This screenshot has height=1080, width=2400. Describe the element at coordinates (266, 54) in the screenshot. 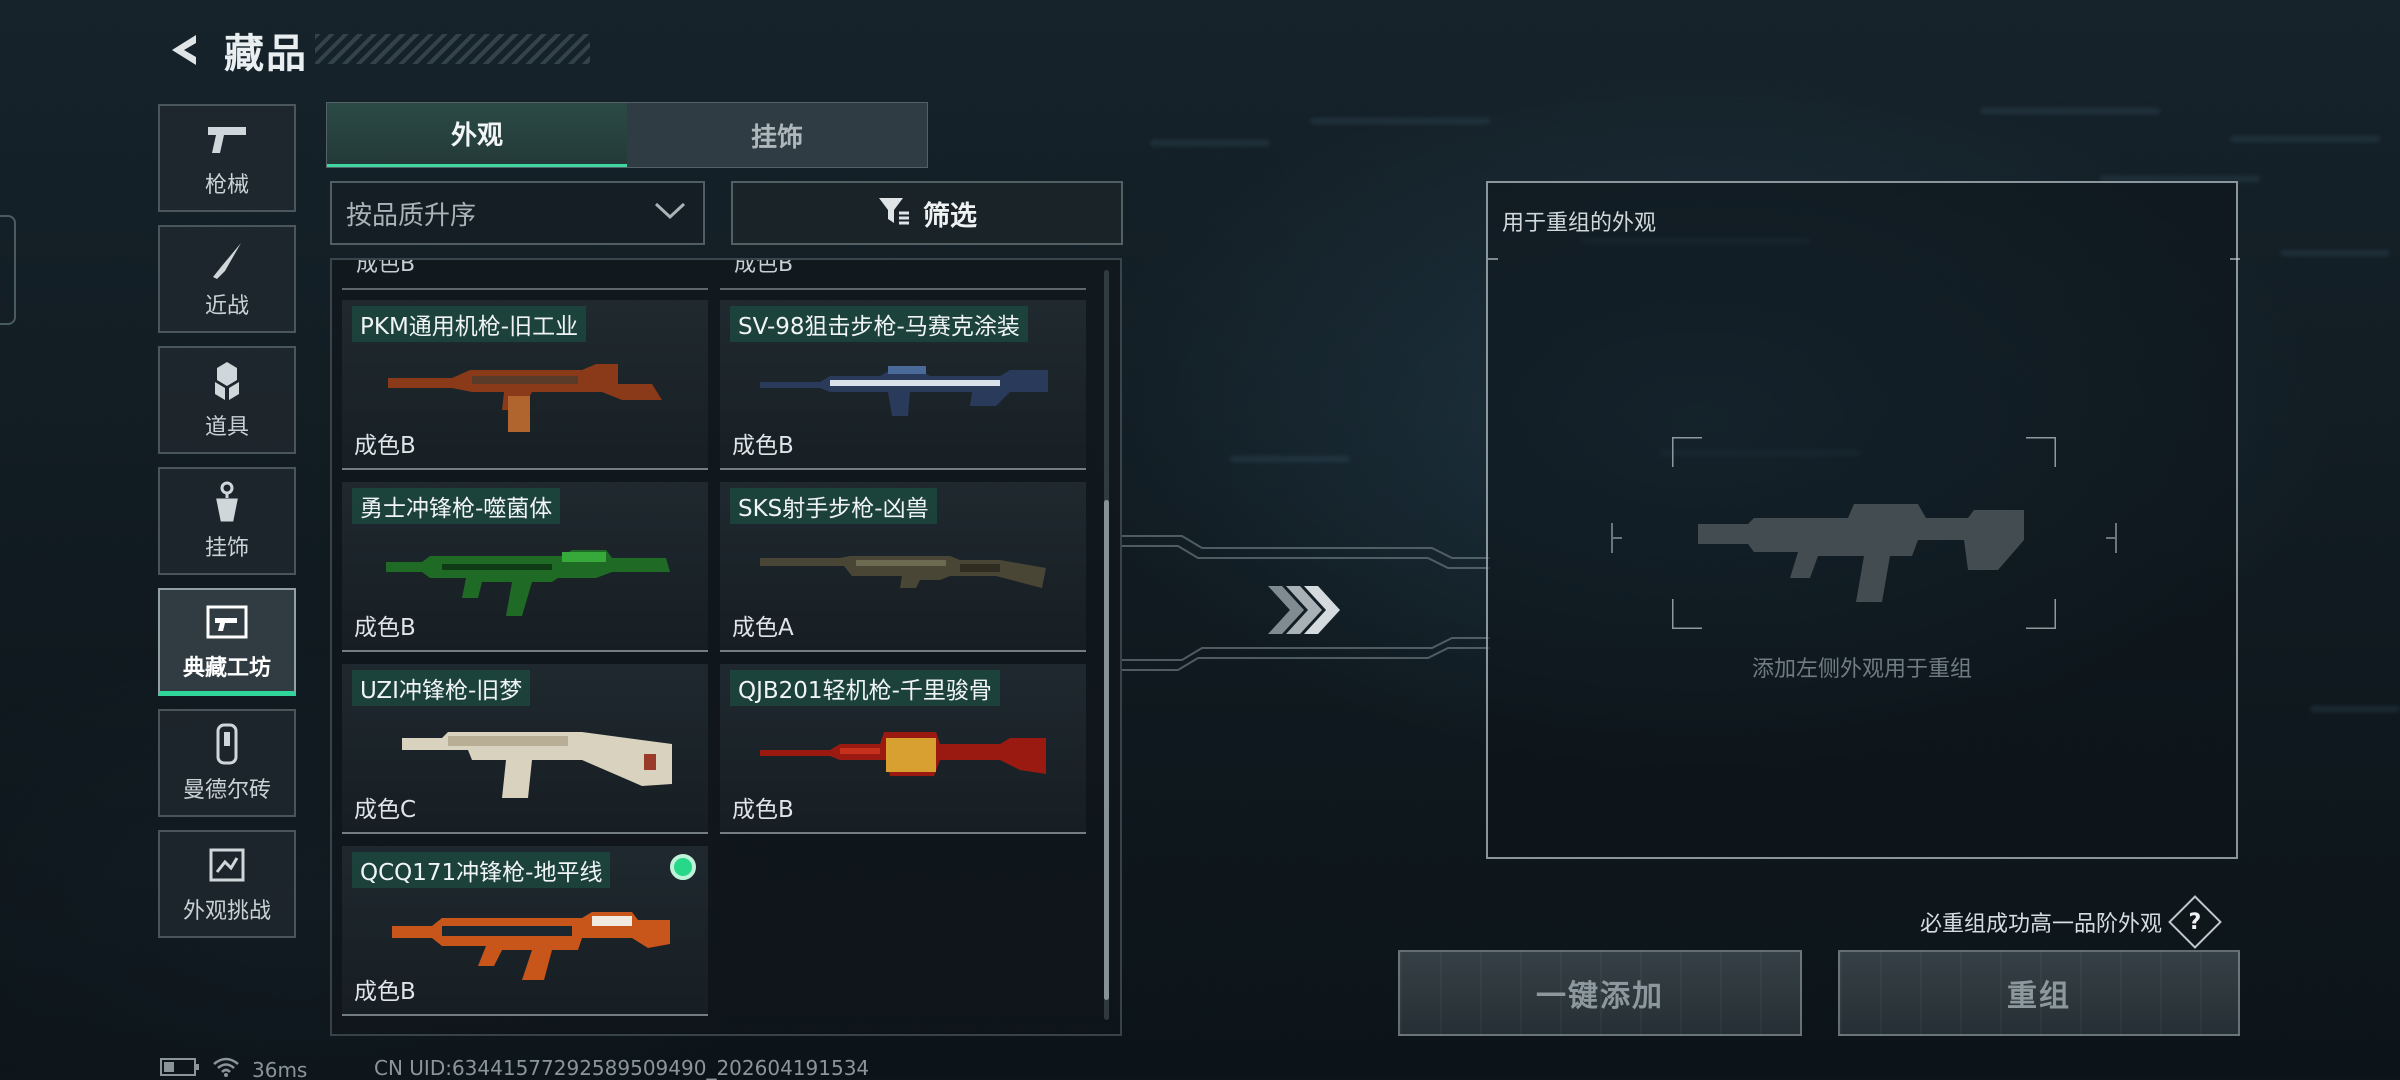

I see `page-title: 藏品` at that location.